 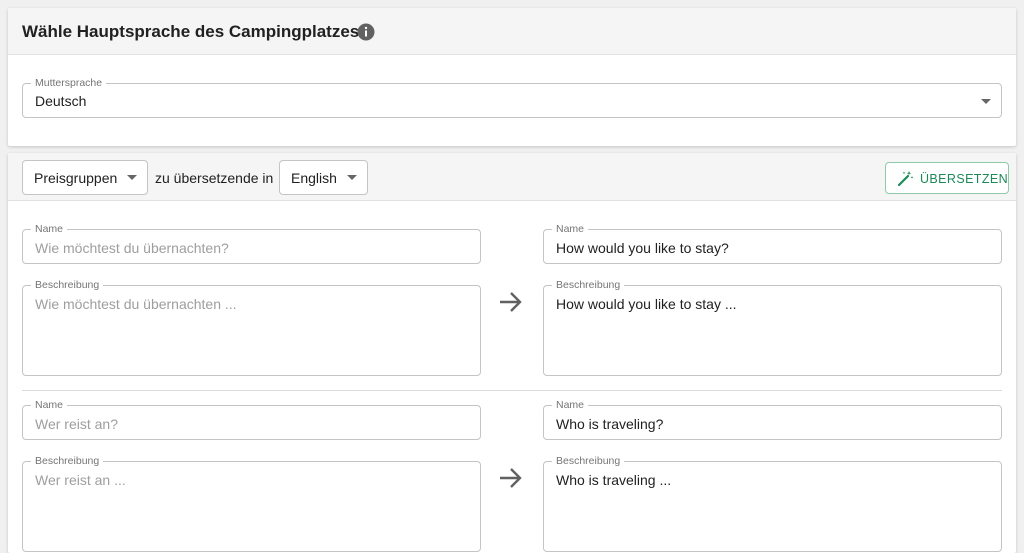 I want to click on target-language-value: English, so click(x=314, y=178).